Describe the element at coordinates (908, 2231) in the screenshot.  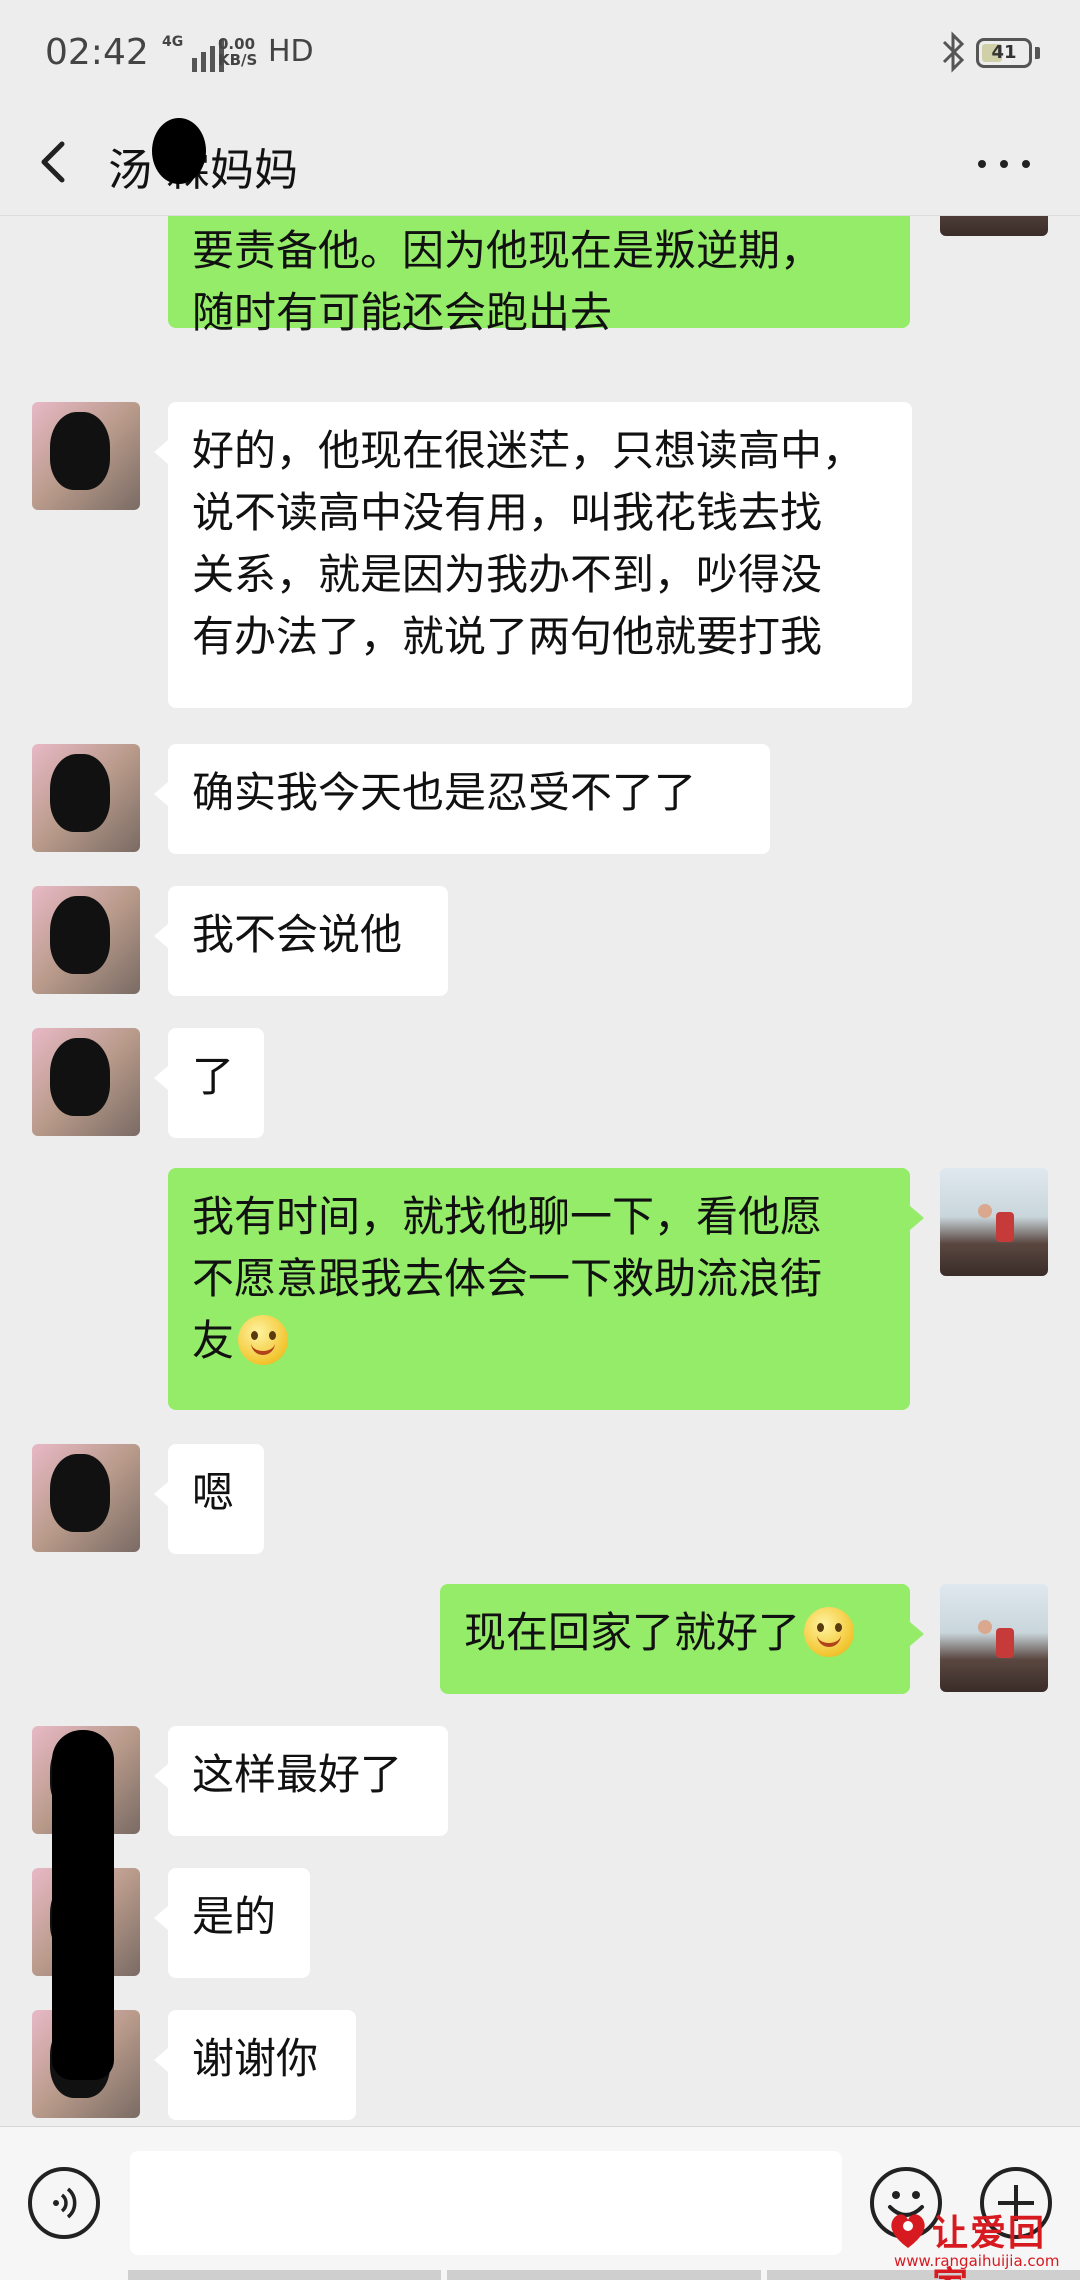
I see `heart-logo-icon` at that location.